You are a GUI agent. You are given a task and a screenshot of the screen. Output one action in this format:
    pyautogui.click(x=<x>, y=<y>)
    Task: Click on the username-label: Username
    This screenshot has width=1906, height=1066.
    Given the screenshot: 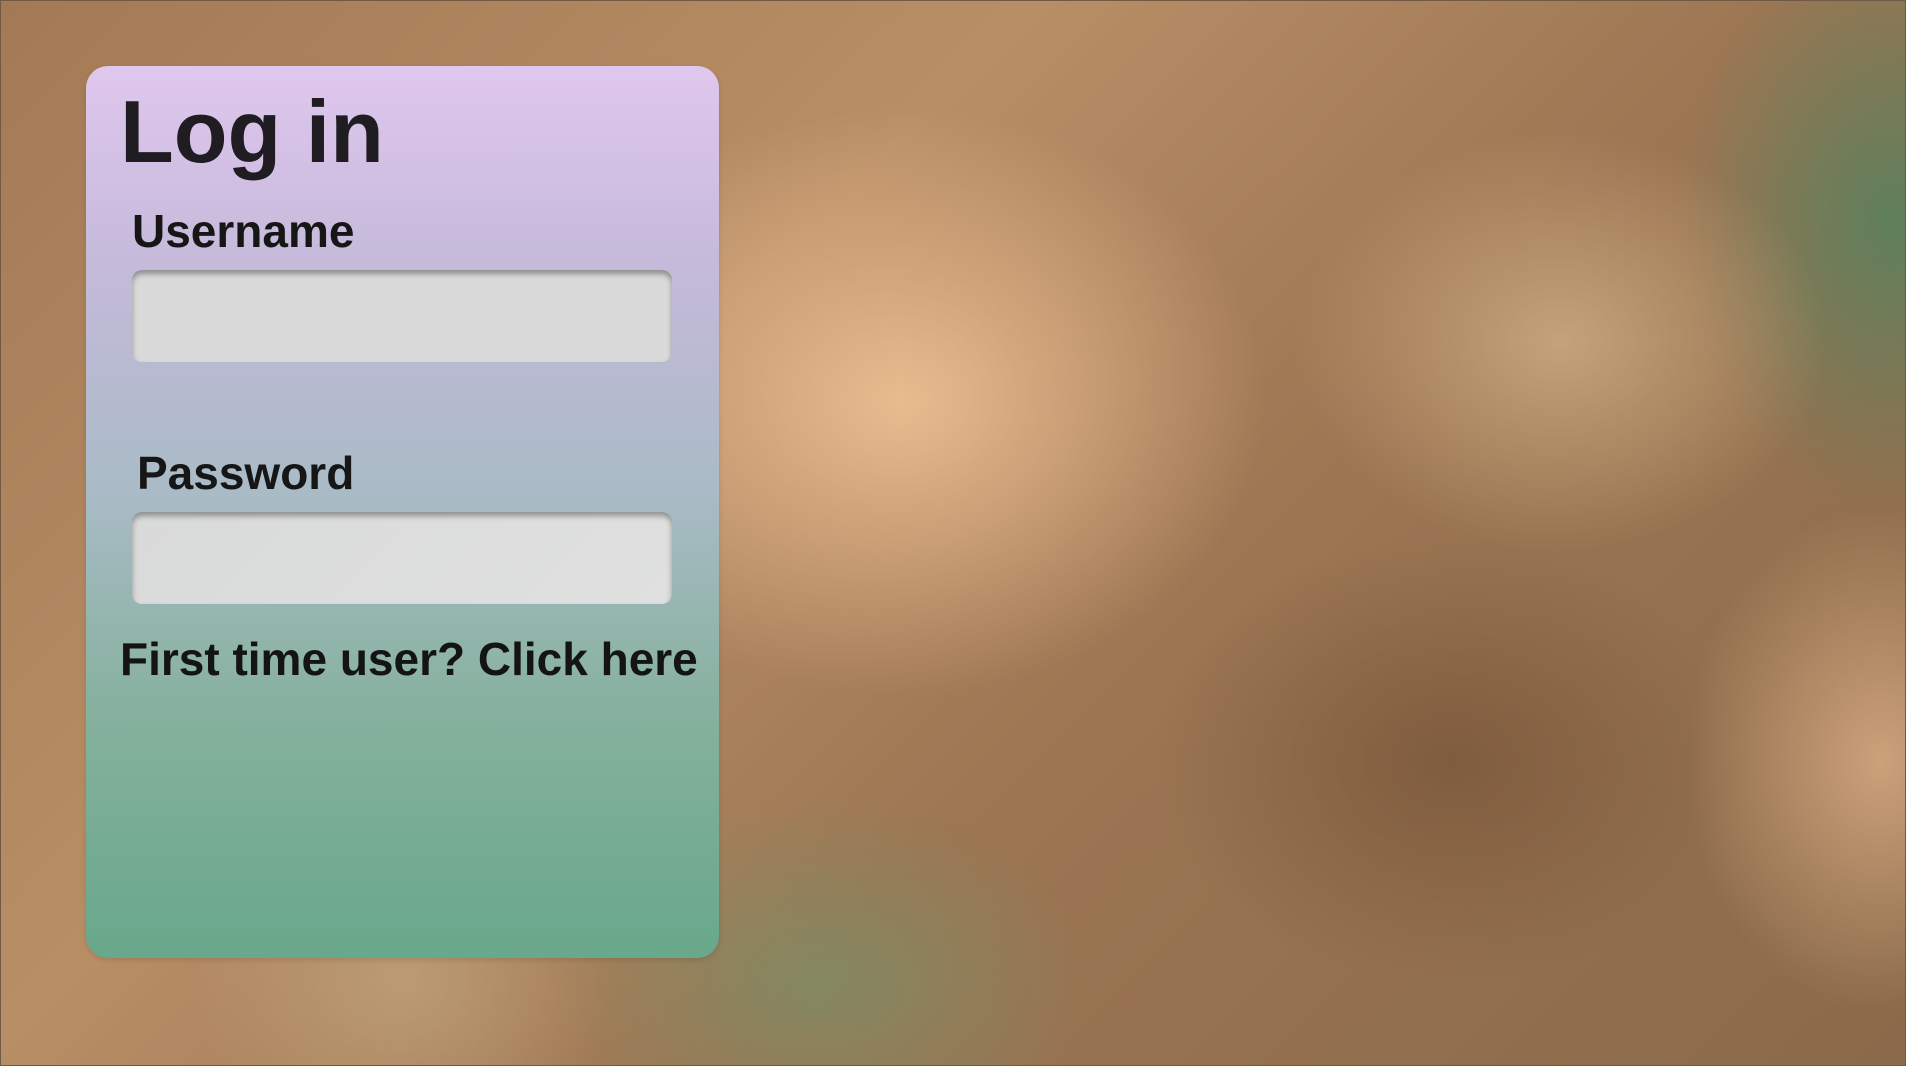 What is the action you would take?
    pyautogui.click(x=243, y=231)
    